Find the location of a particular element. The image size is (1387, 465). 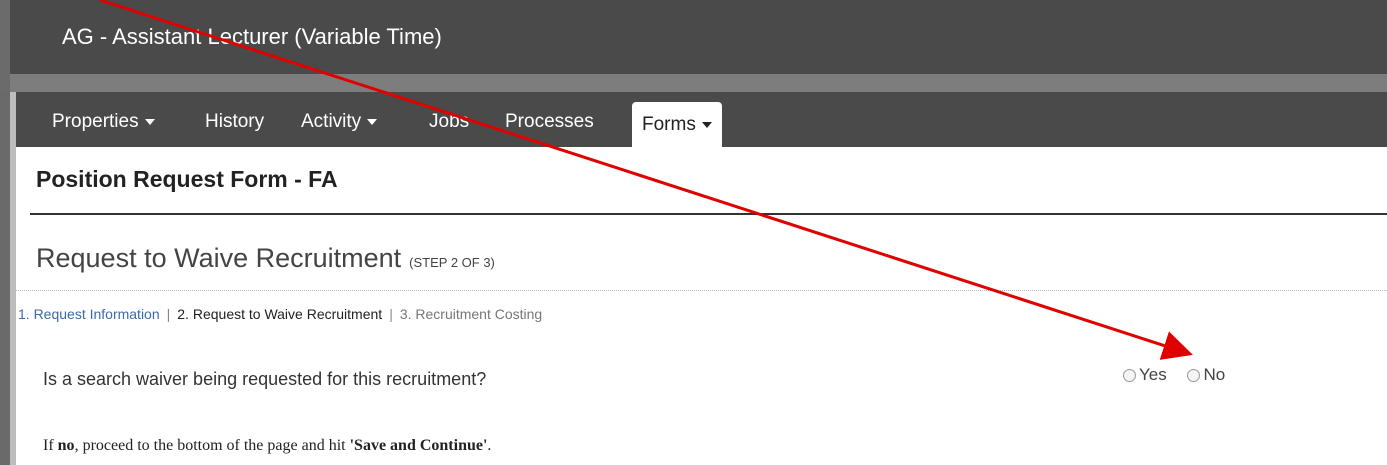

tab-label: Forms is located at coordinates (669, 124).